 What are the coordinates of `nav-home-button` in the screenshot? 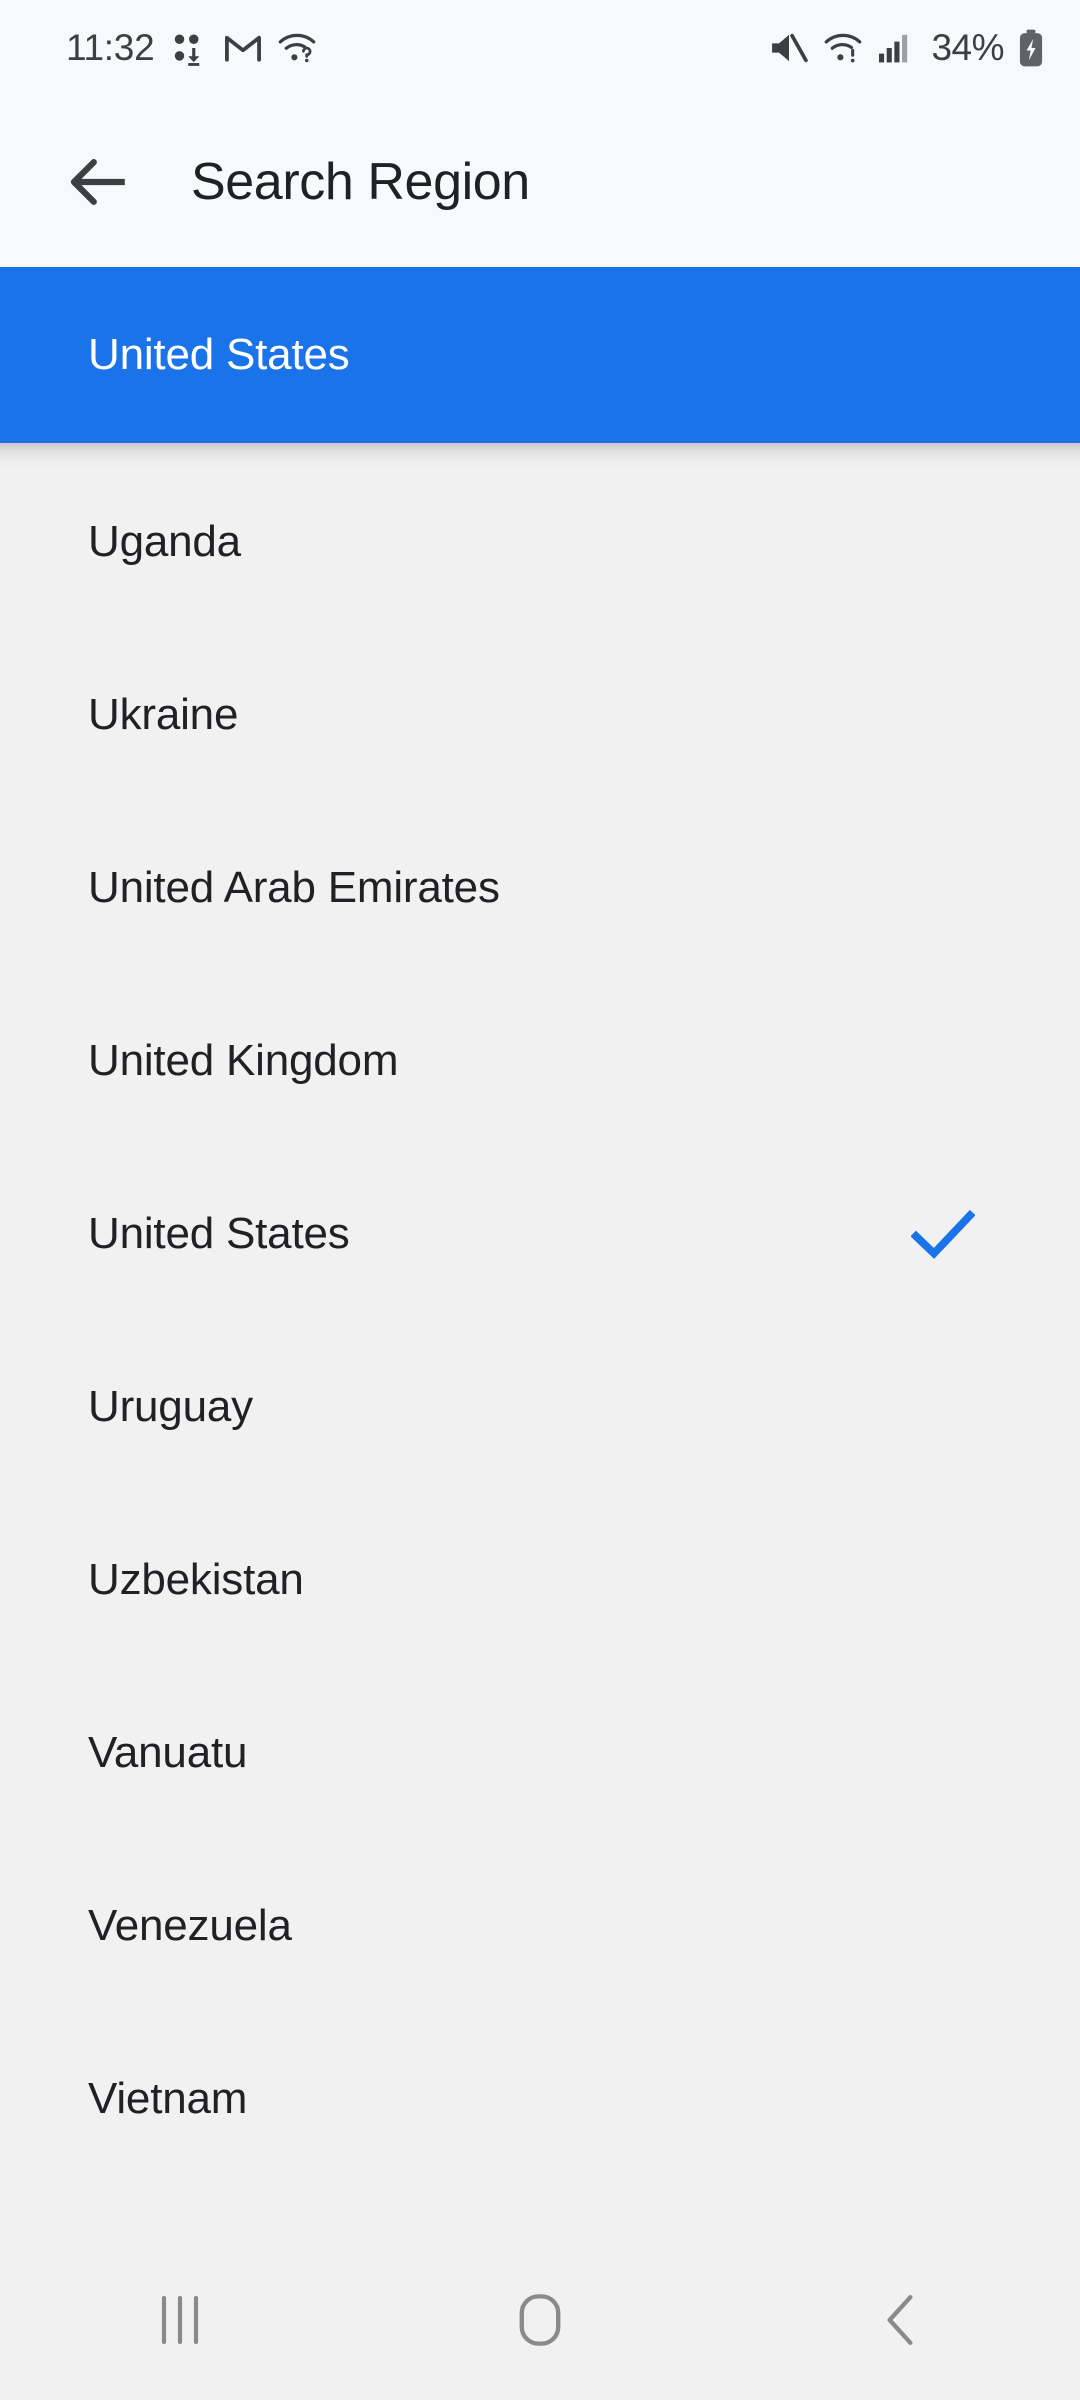 It's located at (540, 2320).